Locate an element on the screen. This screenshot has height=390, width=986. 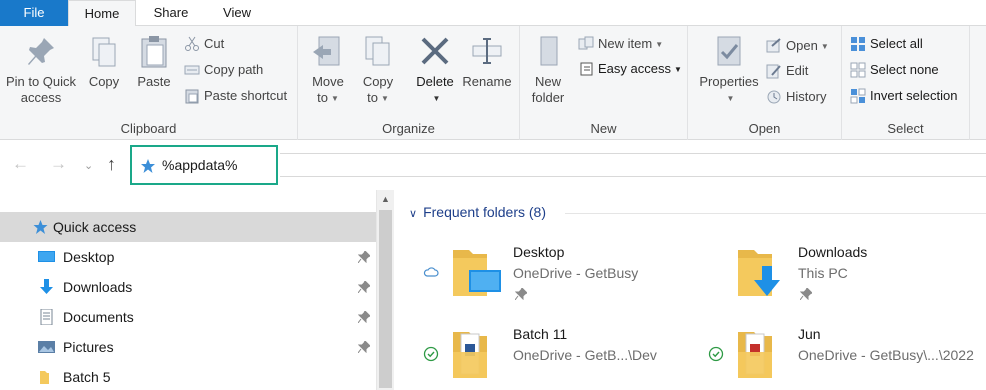
easy-access-button: Easy access ▼ is located at coordinates (630, 70).